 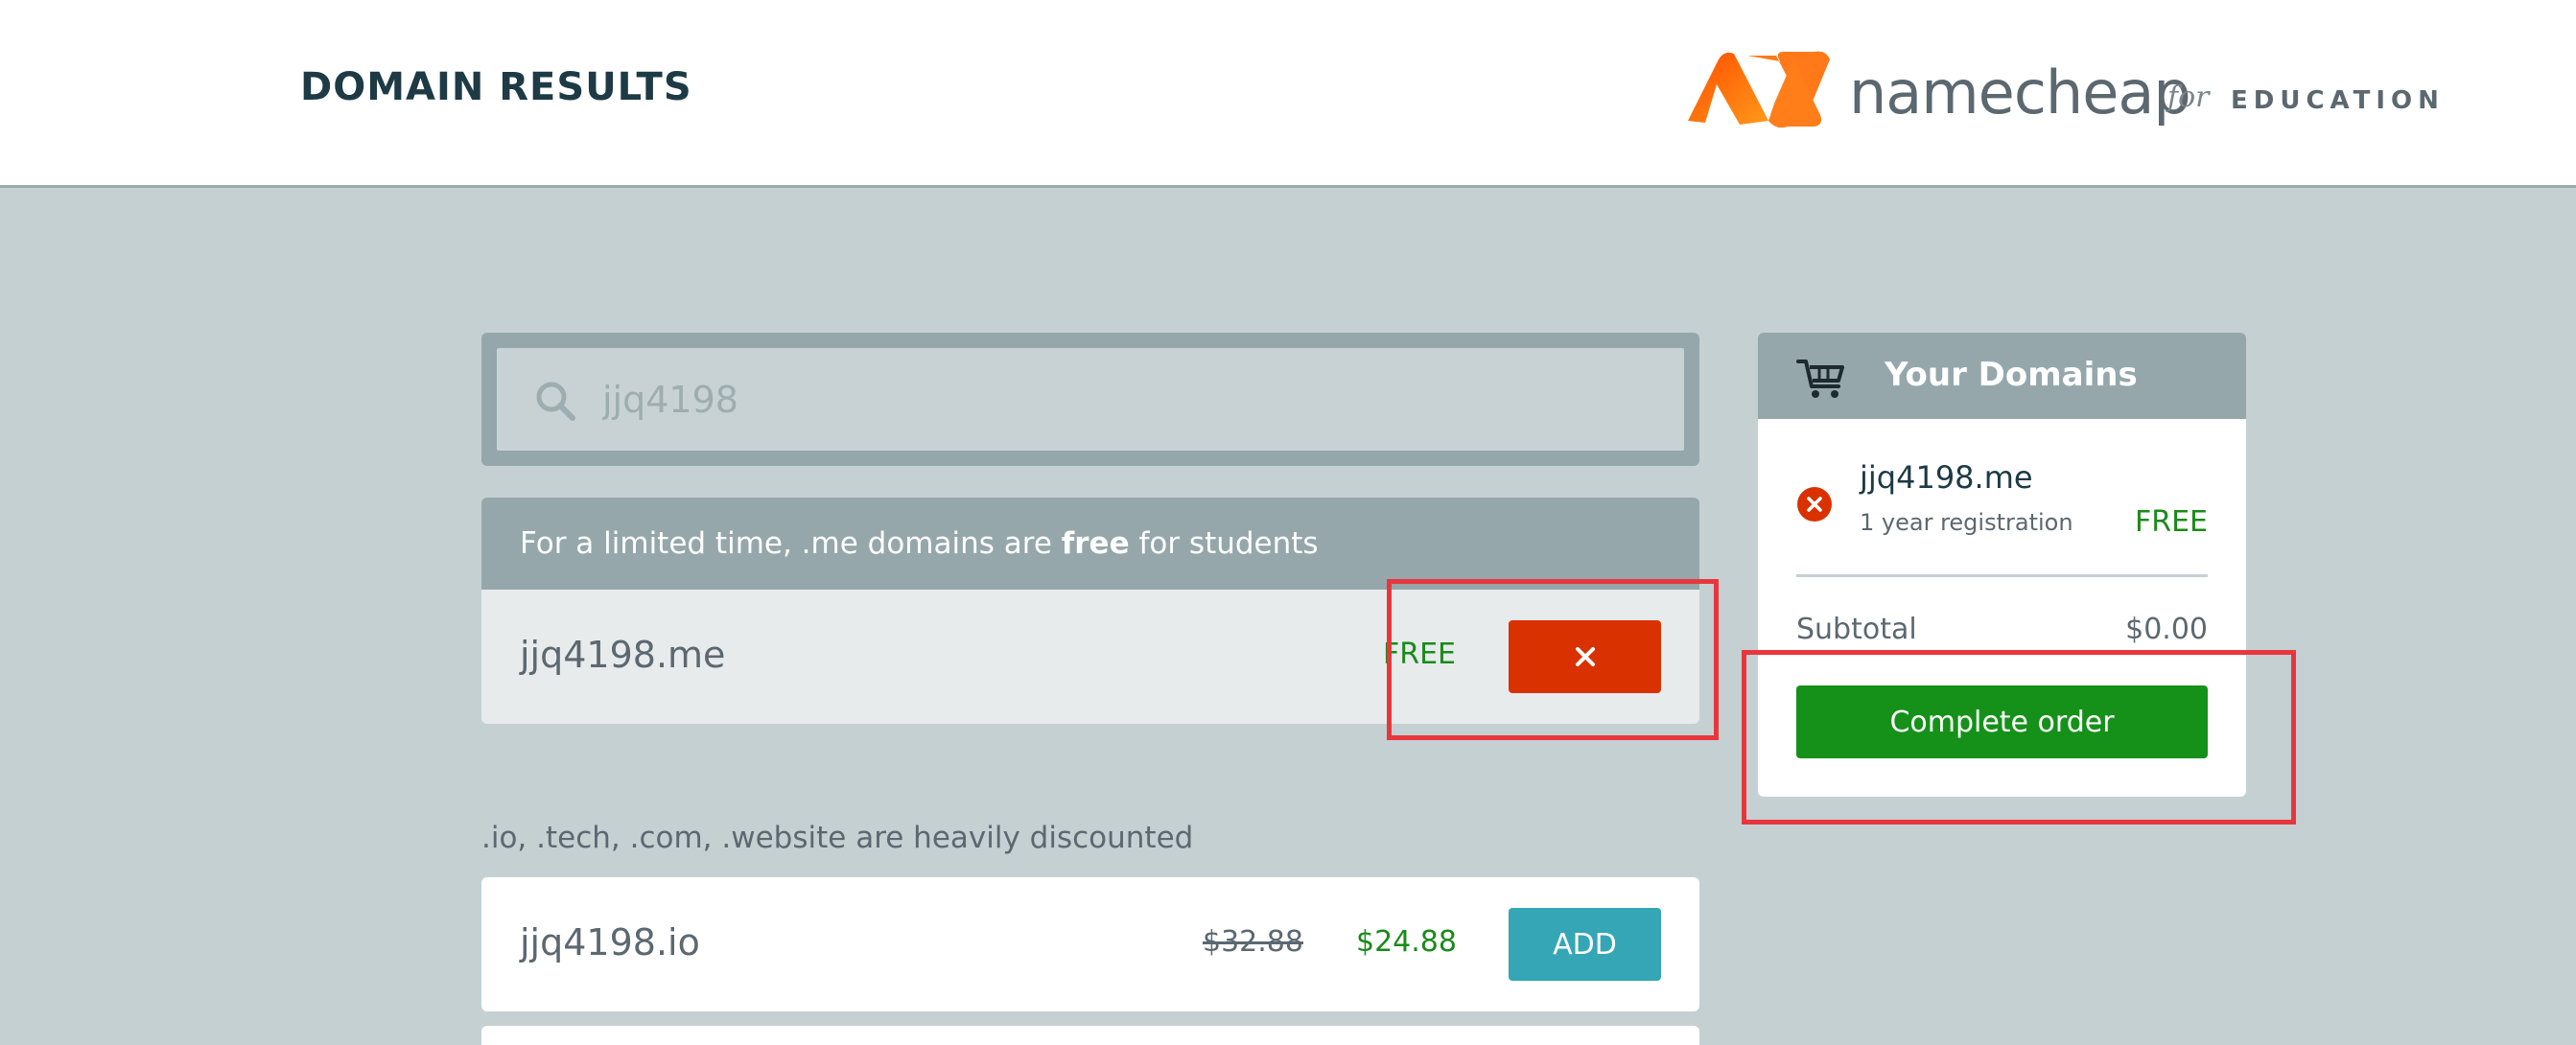 What do you see at coordinates (1129, 400) in the screenshot?
I see `search-input` at bounding box center [1129, 400].